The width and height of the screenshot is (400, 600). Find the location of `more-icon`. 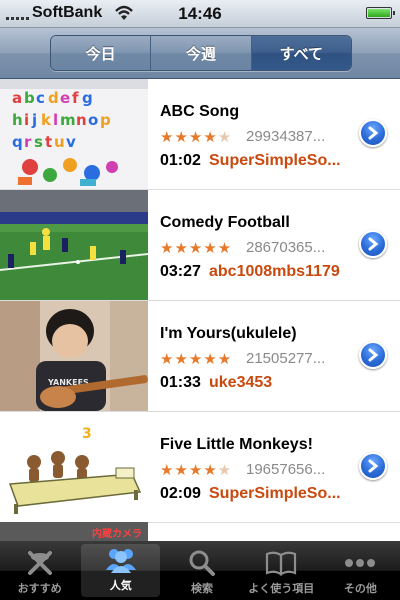

more-icon is located at coordinates (360, 563).